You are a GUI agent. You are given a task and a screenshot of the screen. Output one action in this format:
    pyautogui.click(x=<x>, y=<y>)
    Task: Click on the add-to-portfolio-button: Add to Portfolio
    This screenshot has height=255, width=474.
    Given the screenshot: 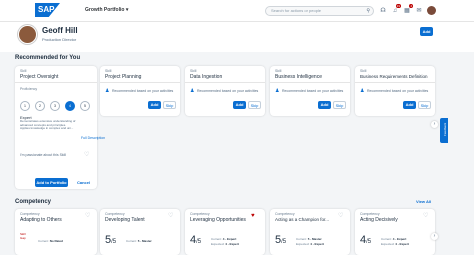 What is the action you would take?
    pyautogui.click(x=51, y=182)
    